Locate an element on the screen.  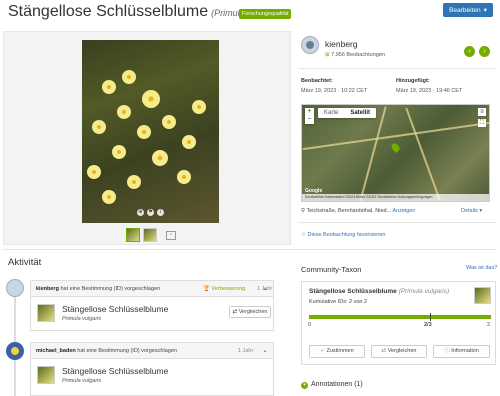
favorite-link: ☆ Diese Beobachtung favorisieren is located at coordinates (343, 235).